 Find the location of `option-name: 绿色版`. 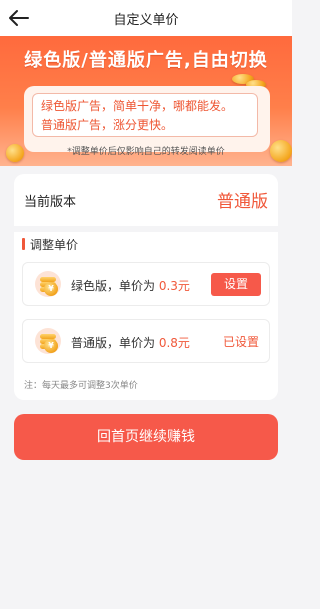

option-name: 绿色版 is located at coordinates (89, 286).